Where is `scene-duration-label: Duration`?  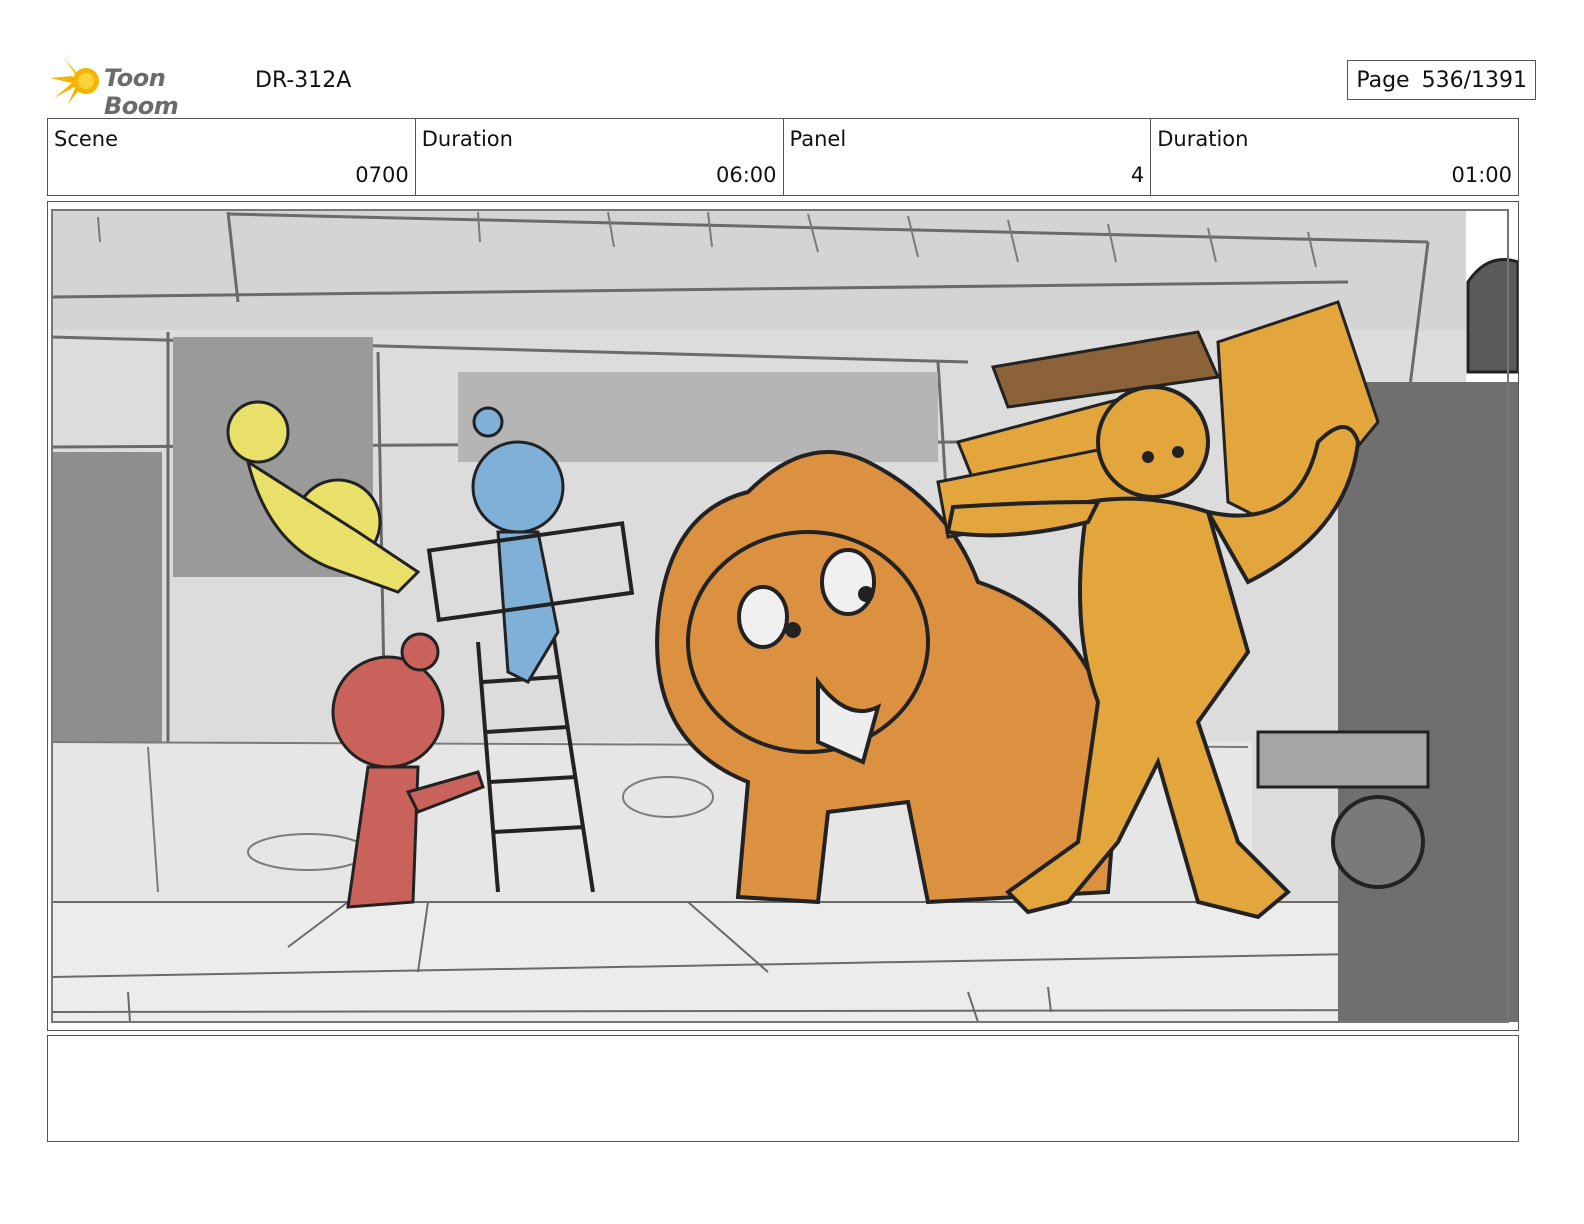 scene-duration-label: Duration is located at coordinates (467, 139).